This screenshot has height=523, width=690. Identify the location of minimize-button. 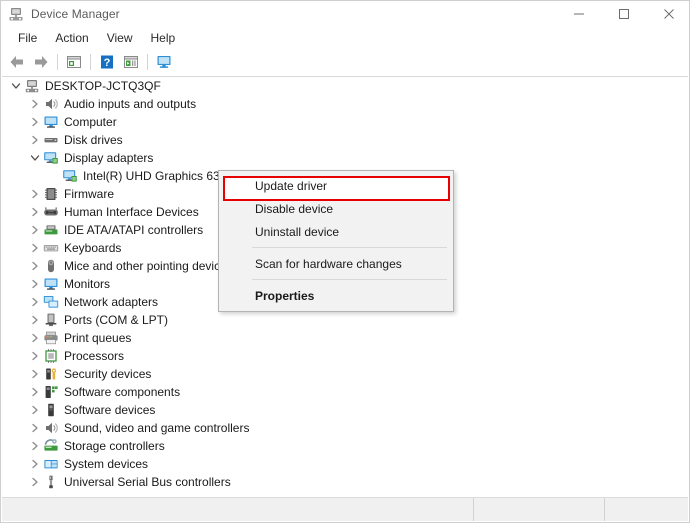
(578, 14).